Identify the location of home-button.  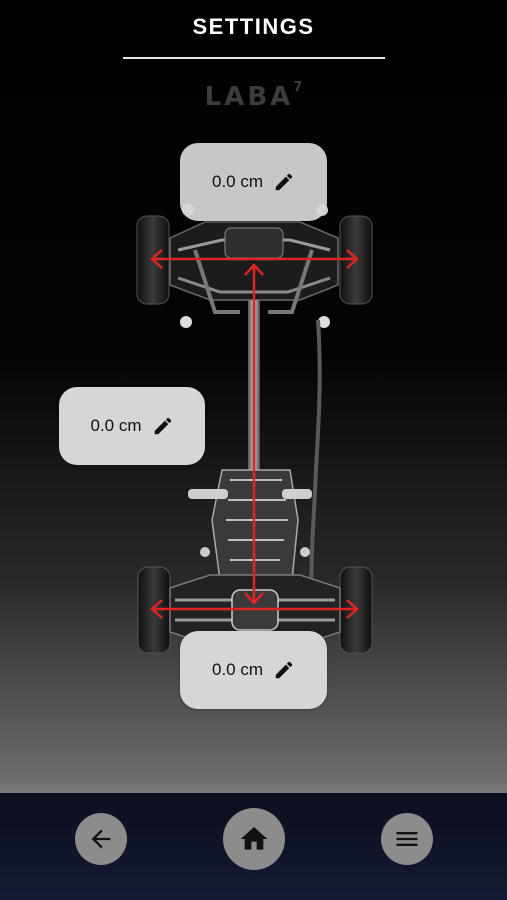
(254, 839).